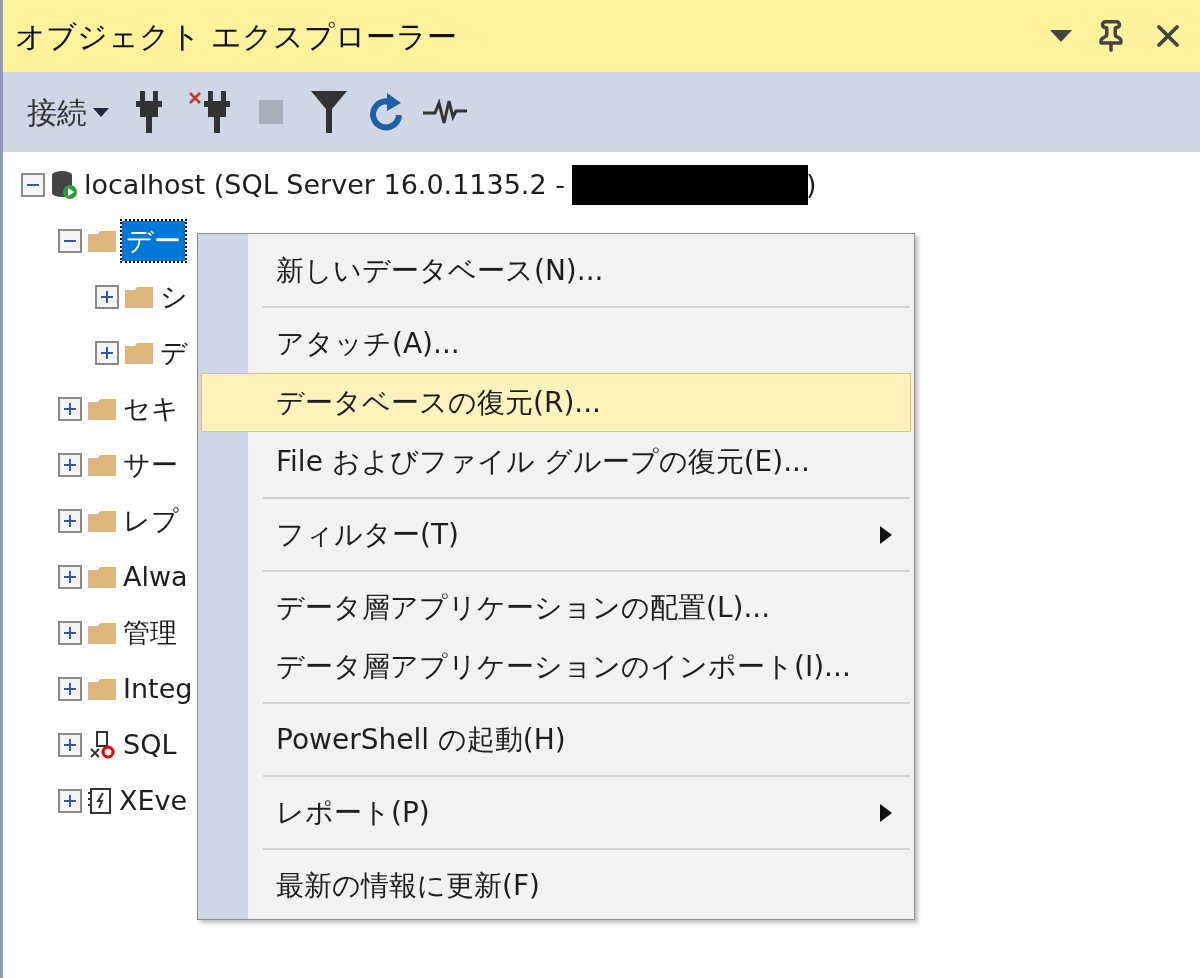  Describe the element at coordinates (151, 521) in the screenshot. I see `tree-node-label: レプ` at that location.